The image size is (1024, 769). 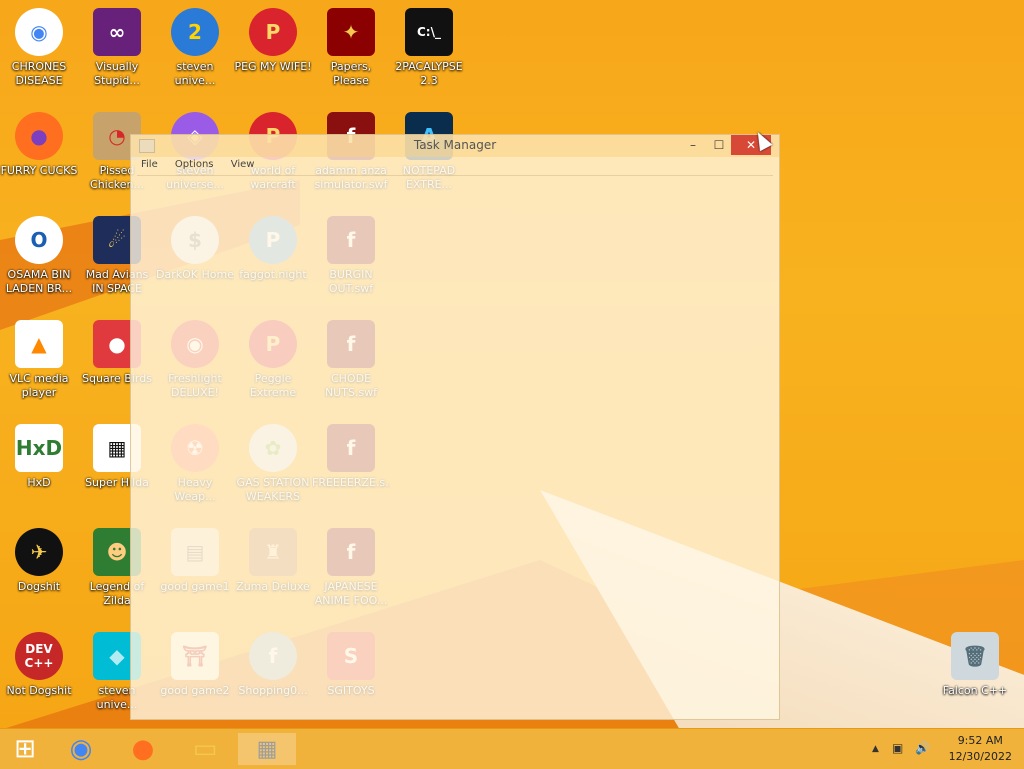 What do you see at coordinates (195, 32) in the screenshot?
I see `app-icon: 2` at bounding box center [195, 32].